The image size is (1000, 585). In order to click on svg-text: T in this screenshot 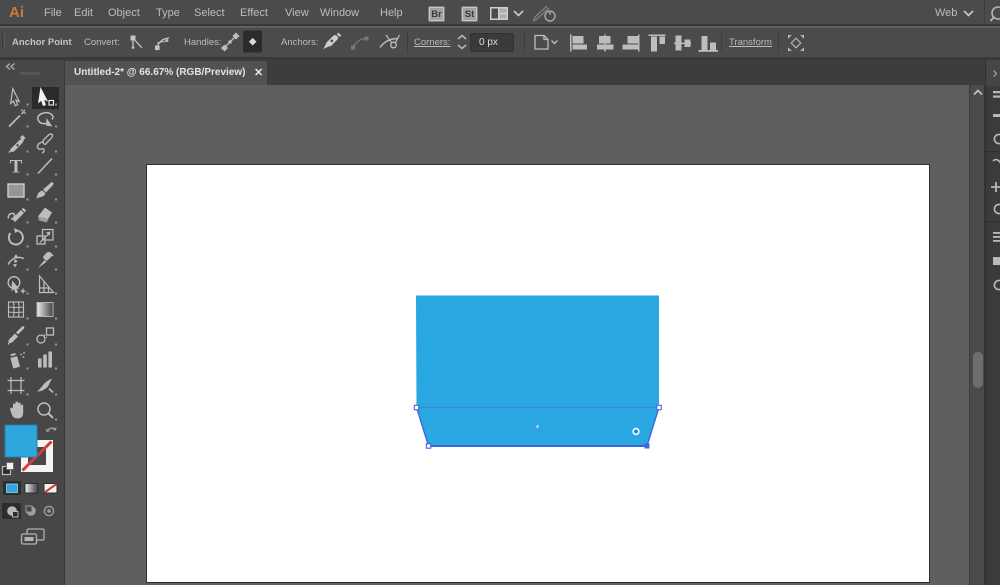, I will do `click(16, 167)`.